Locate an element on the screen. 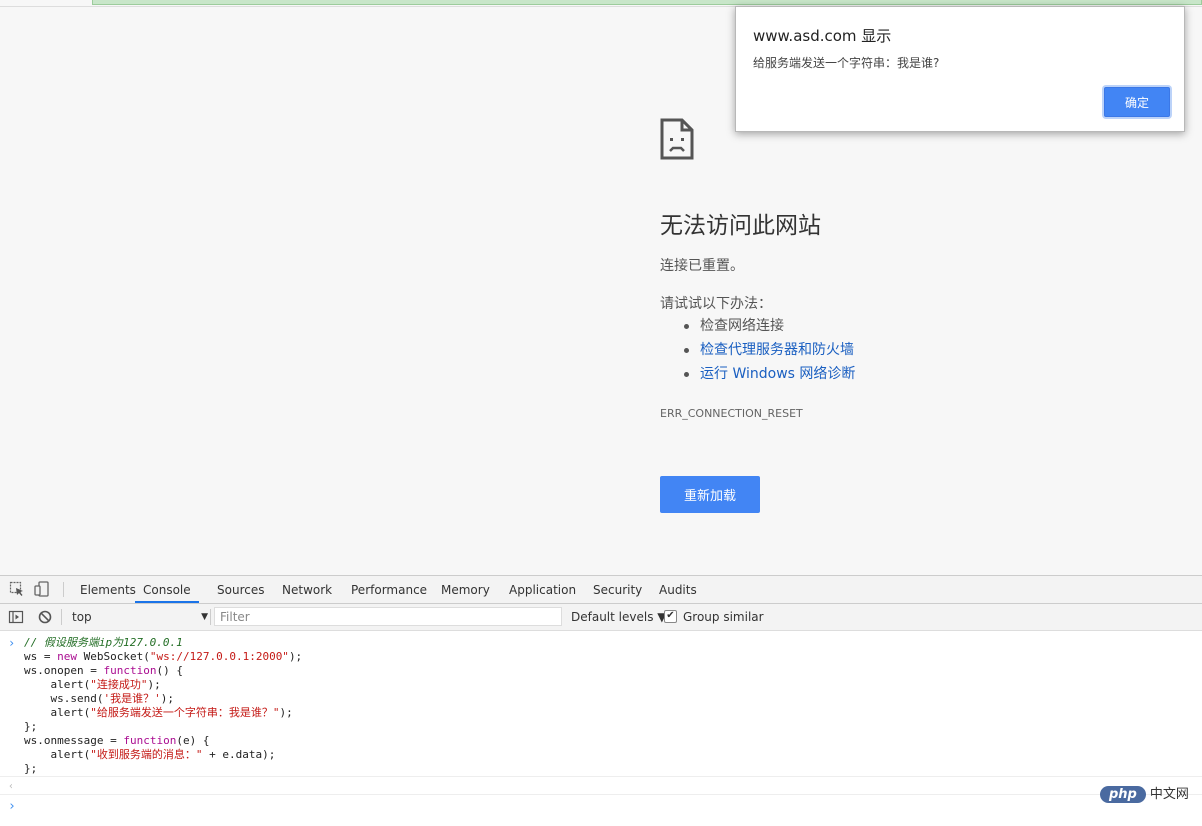  group-similar-toggle: ✔ Group similar is located at coordinates (714, 617).